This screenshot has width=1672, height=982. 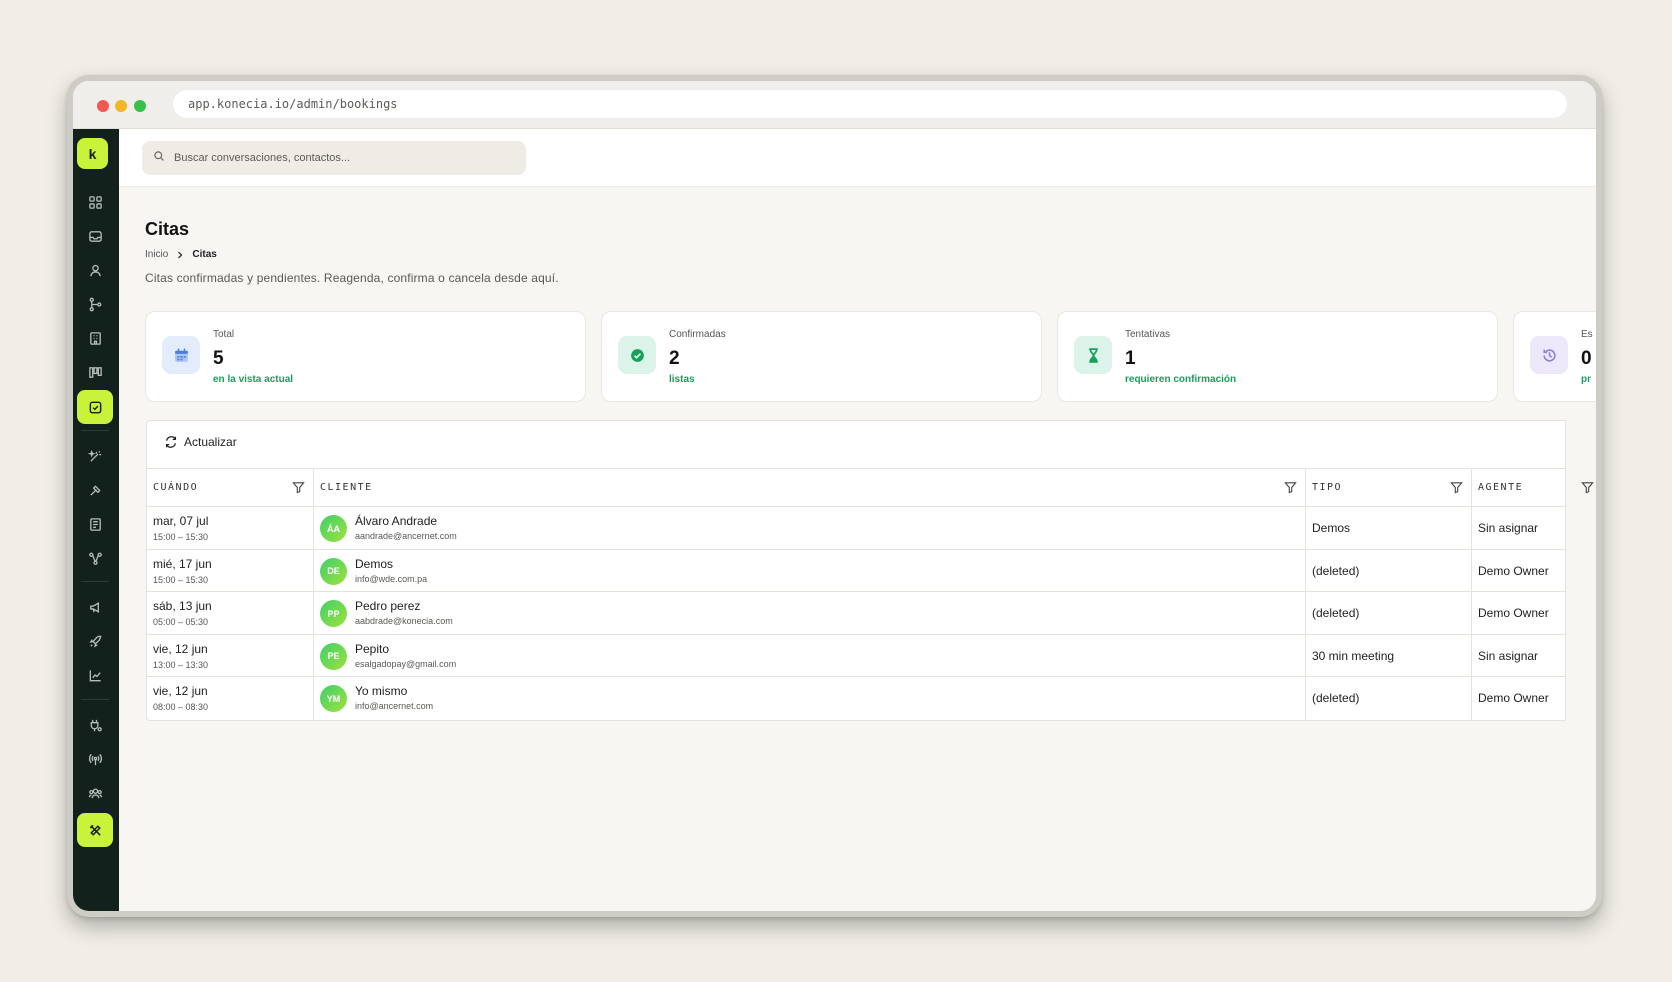 I want to click on client-cell: ÁA Álvaro Andrade aandrade@ancernet.com, so click(x=810, y=528).